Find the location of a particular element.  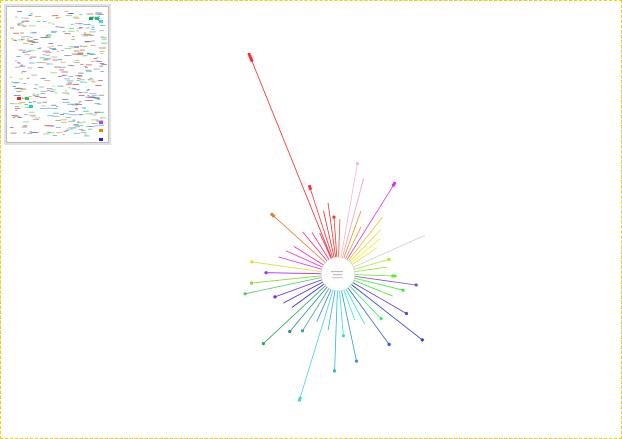

minimap-canvas is located at coordinates (59, 76).